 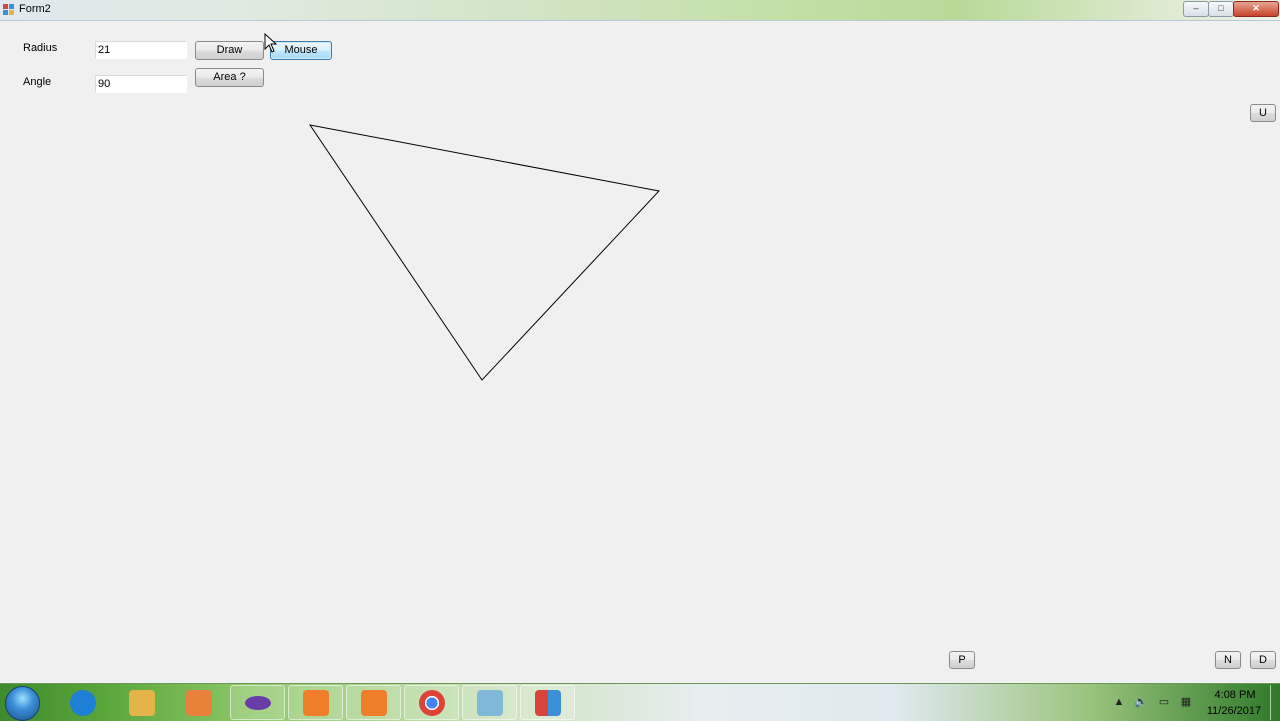 I want to click on taskbar-item-chrome, so click(x=431, y=702).